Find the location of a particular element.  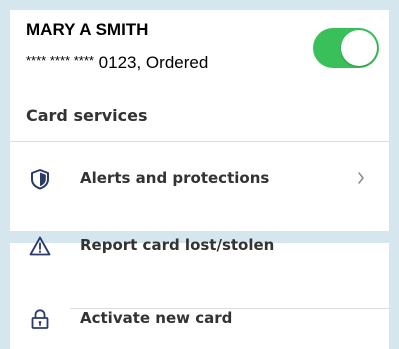

activate-new-card-label: Activate new card is located at coordinates (156, 318).